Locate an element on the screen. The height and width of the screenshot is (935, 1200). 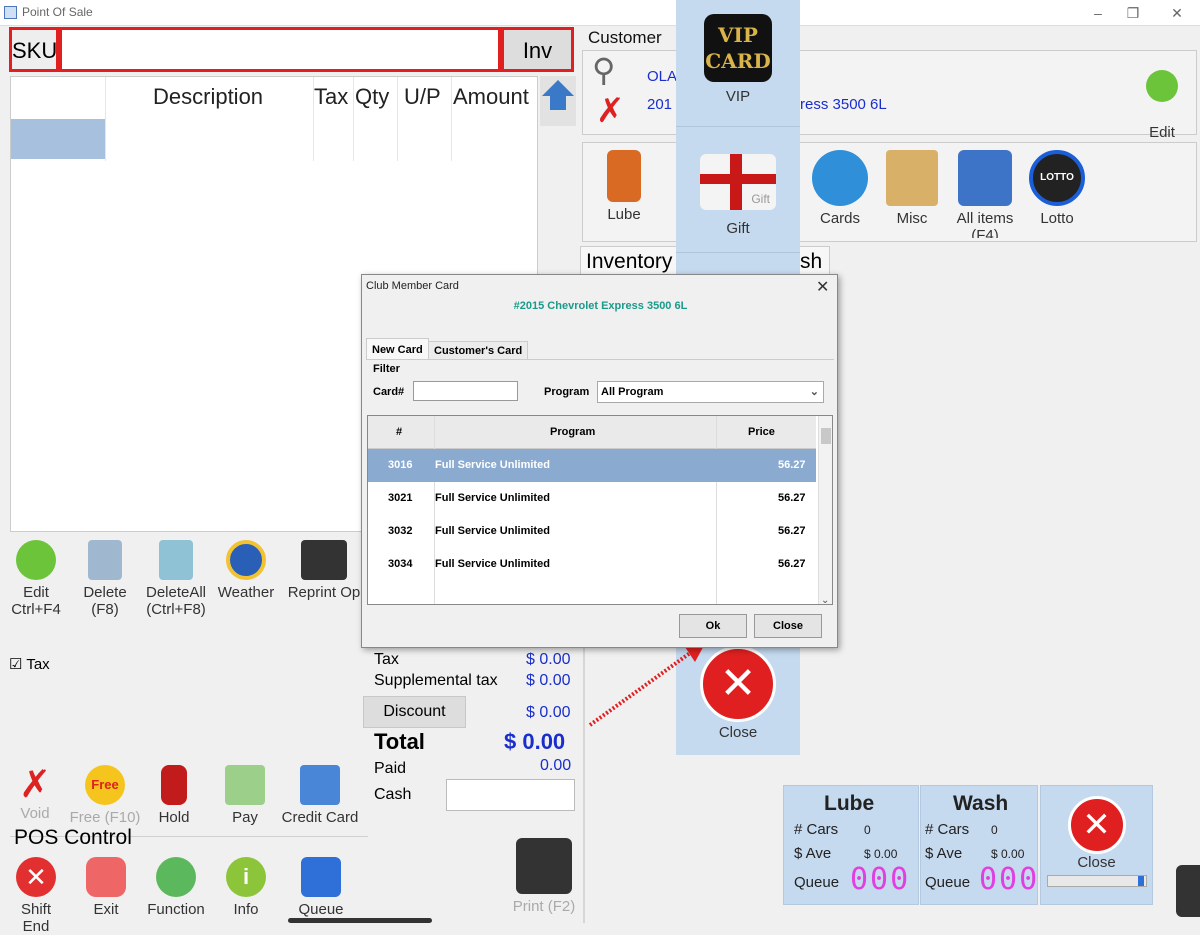
function-button: Function is located at coordinates (176, 887).